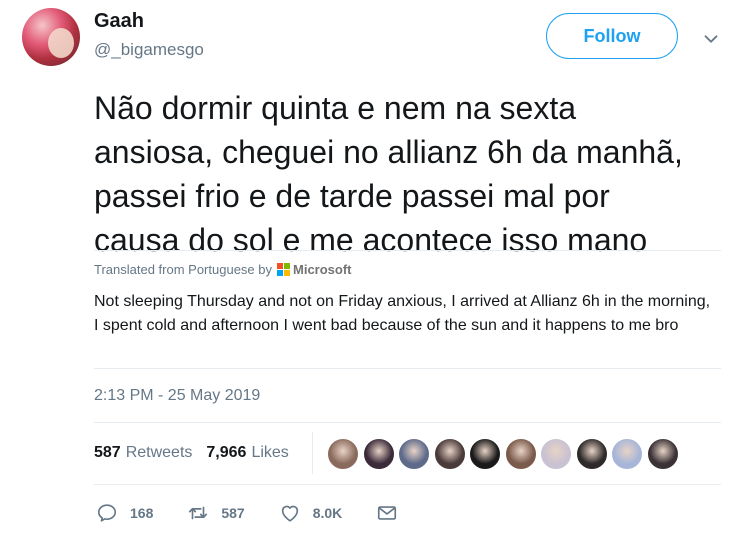  Describe the element at coordinates (289, 513) in the screenshot. I see `heart-icon` at that location.